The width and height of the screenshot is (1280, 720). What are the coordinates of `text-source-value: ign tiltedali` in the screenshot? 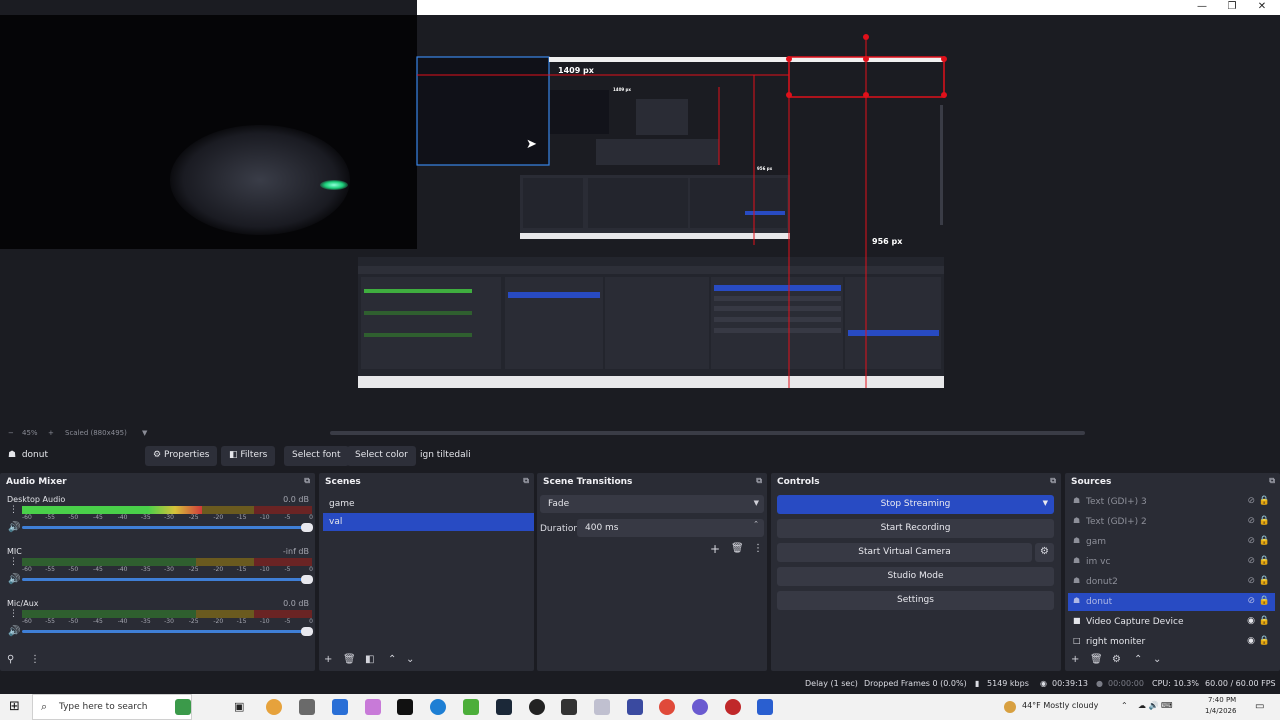 It's located at (445, 455).